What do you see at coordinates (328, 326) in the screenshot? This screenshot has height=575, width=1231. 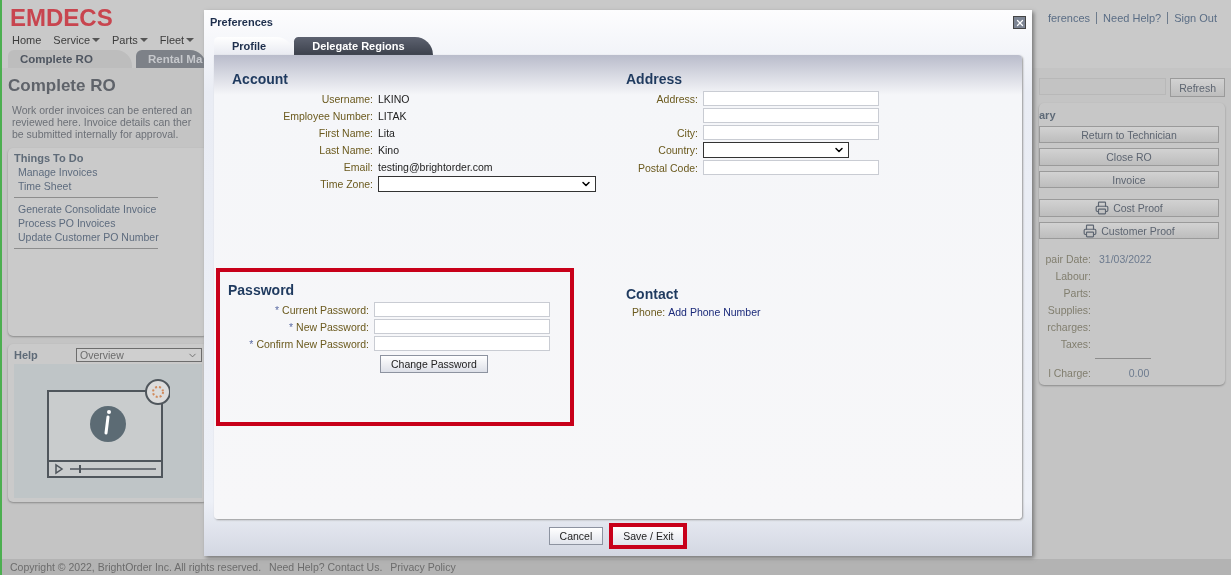 I see `field-label: * New Password:` at bounding box center [328, 326].